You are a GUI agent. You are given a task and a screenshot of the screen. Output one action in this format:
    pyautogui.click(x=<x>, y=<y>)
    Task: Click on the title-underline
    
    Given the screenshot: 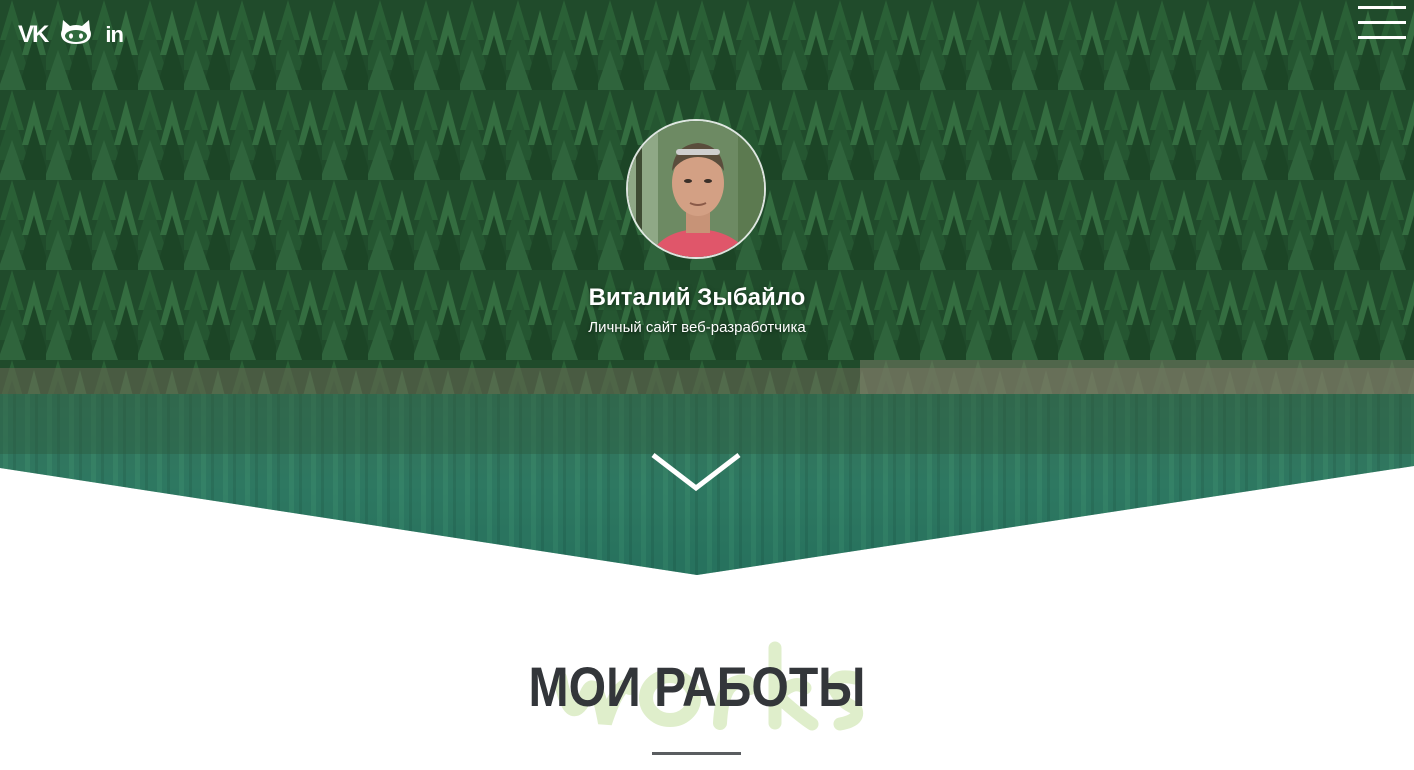 What is the action you would take?
    pyautogui.click(x=696, y=753)
    